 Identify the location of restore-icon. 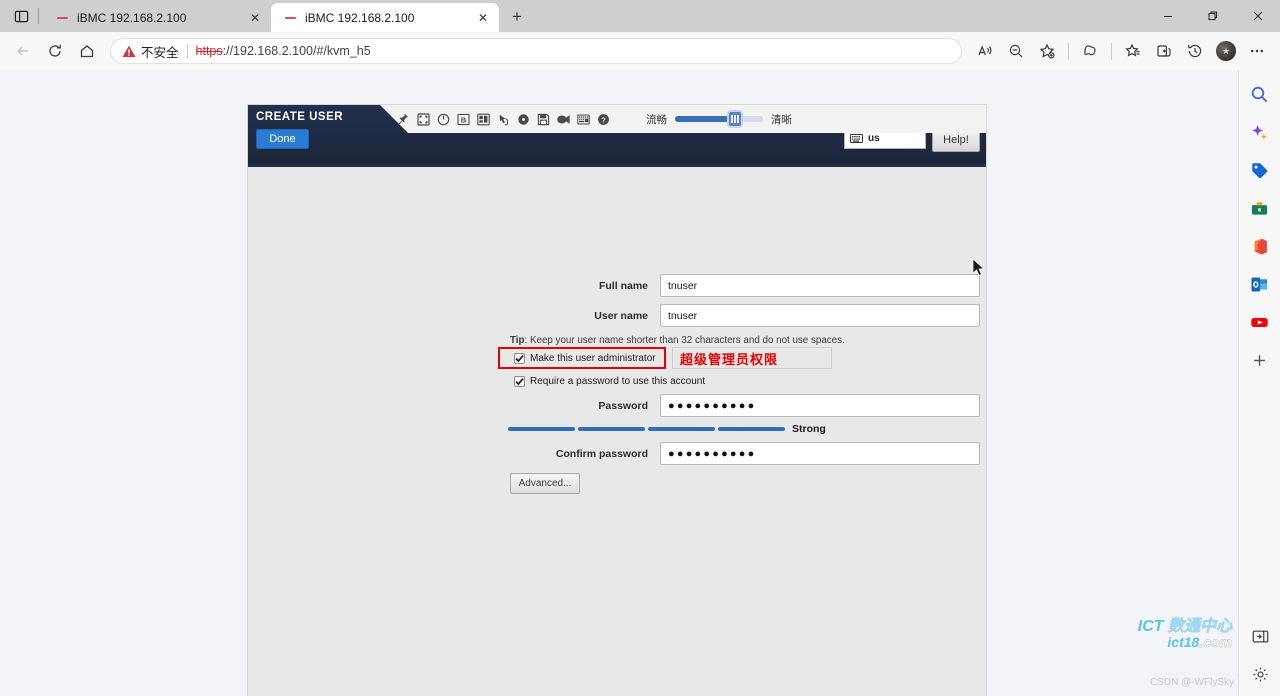
(1212, 16).